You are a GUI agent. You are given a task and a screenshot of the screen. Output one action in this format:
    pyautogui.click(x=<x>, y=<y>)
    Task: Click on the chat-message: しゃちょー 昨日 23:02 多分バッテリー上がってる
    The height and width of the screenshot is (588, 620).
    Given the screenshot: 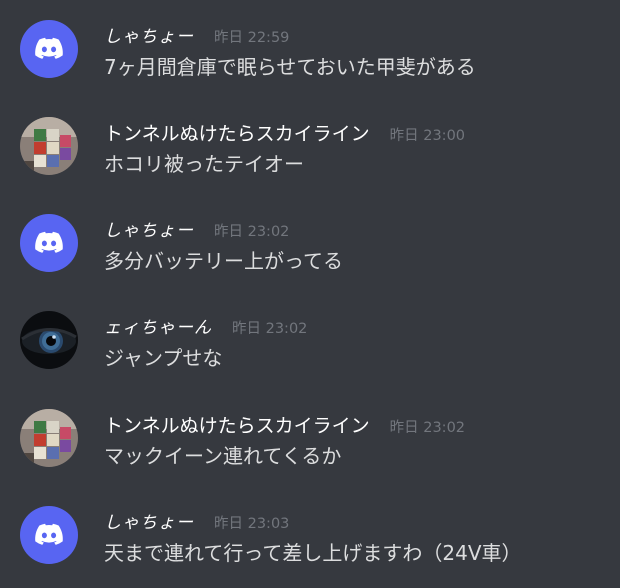 What is the action you would take?
    pyautogui.click(x=310, y=250)
    